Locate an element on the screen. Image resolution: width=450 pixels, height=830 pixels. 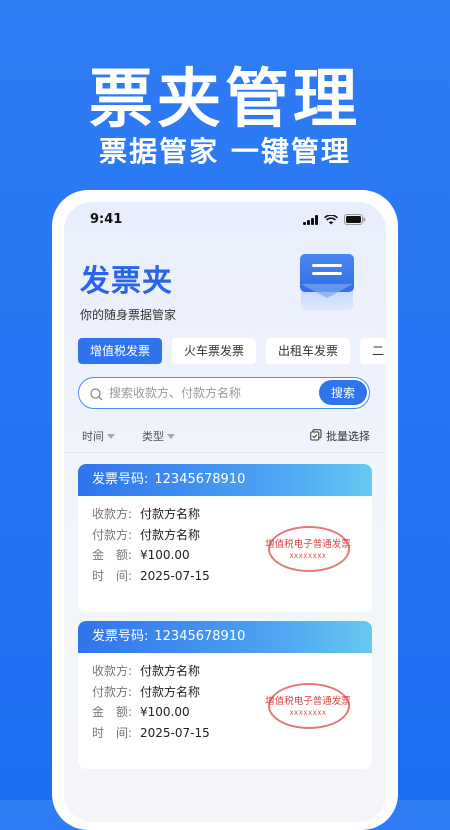
tab-more: 二 is located at coordinates (373, 351).